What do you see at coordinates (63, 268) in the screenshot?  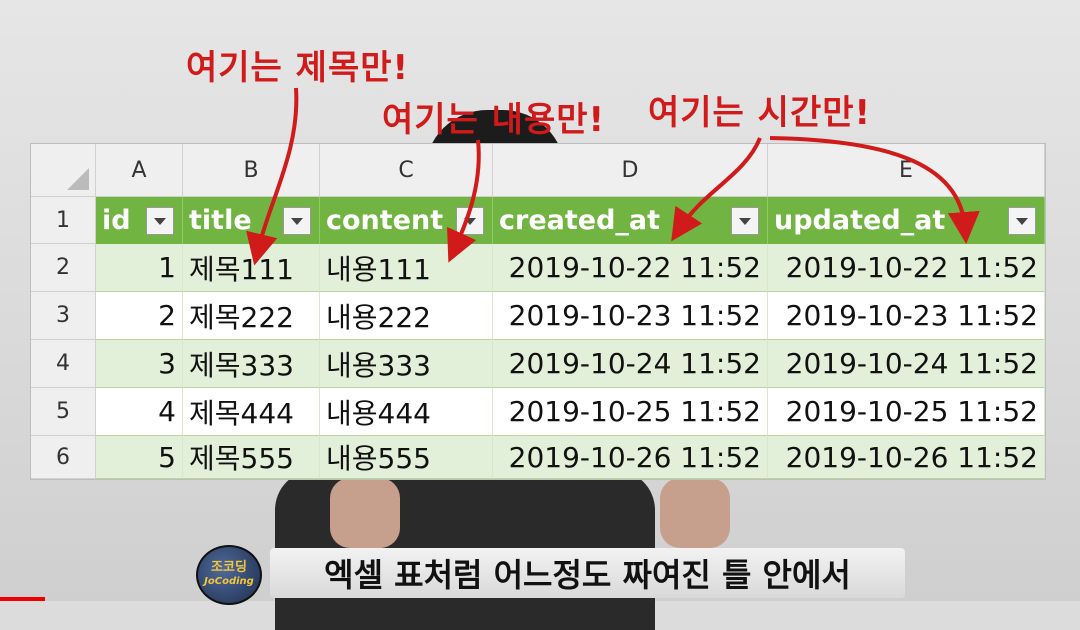 I see `row-header-2: 2` at bounding box center [63, 268].